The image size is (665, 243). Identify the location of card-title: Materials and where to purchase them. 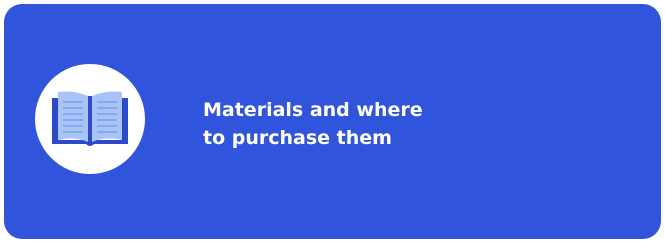
(313, 124).